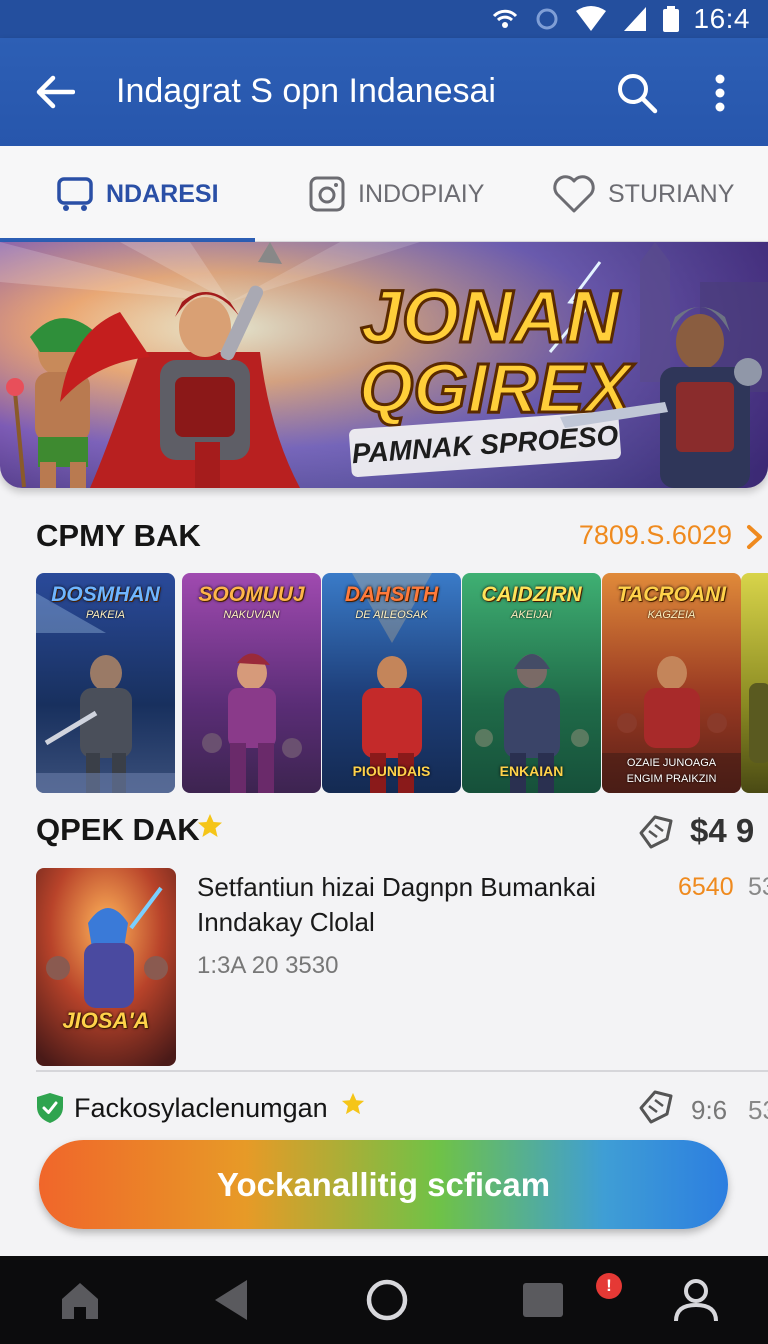 This screenshot has height=1344, width=768. What do you see at coordinates (384, 19) in the screenshot?
I see `status-bar: 16:4` at bounding box center [384, 19].